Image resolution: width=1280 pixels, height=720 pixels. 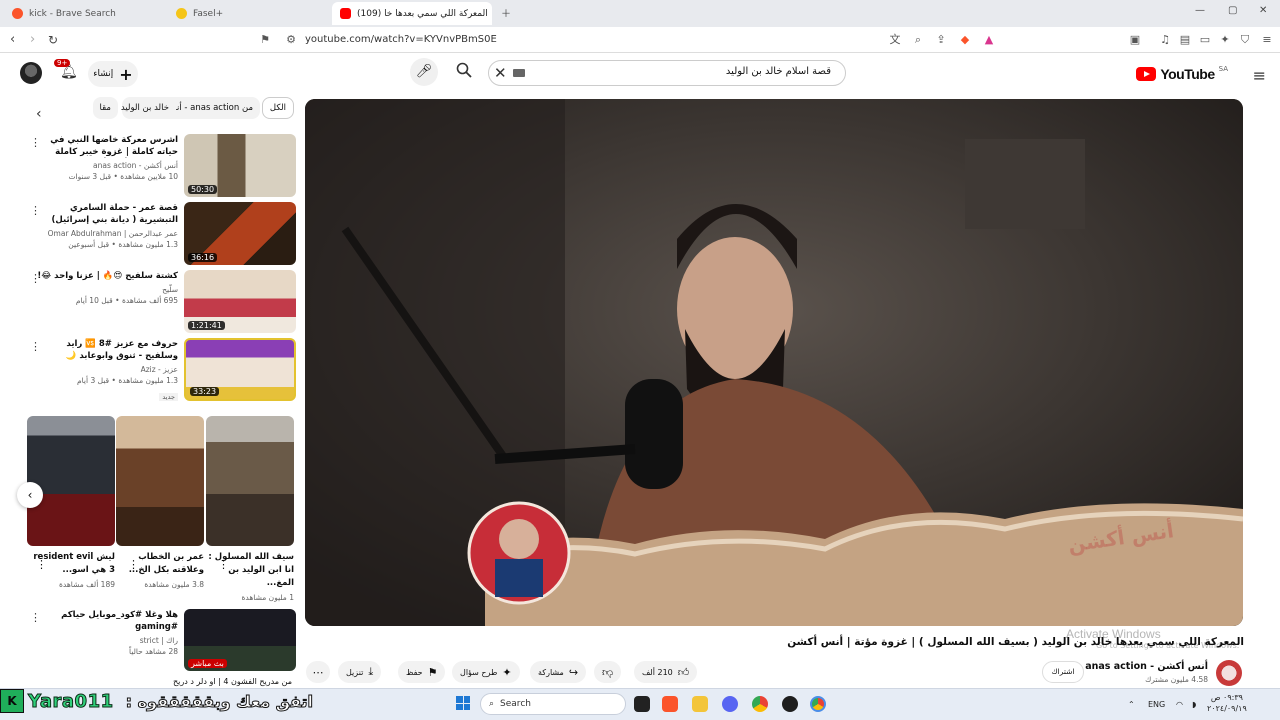 What do you see at coordinates (1267, 40) in the screenshot?
I see `browser-menu-icon: ≡` at bounding box center [1267, 40].